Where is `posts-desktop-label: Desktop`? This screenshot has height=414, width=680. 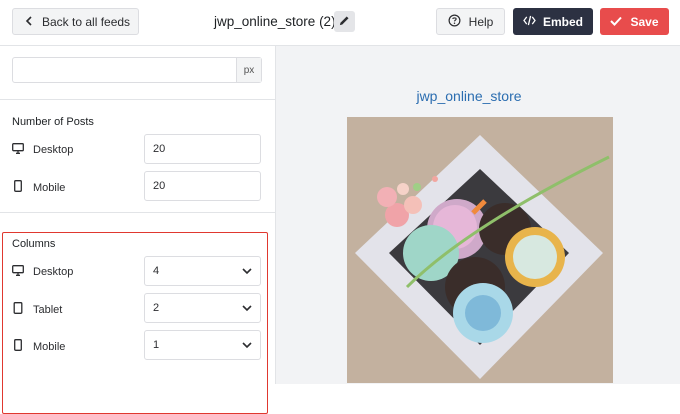
posts-desktop-label: Desktop is located at coordinates (42, 150).